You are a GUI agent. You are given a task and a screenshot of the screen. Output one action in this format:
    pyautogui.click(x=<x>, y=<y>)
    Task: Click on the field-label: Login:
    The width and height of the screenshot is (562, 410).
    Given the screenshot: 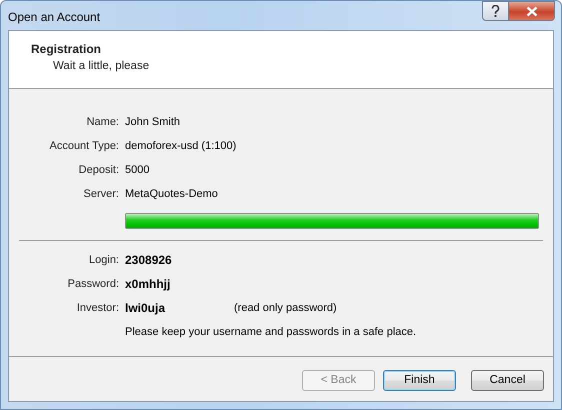 What is the action you would take?
    pyautogui.click(x=103, y=260)
    